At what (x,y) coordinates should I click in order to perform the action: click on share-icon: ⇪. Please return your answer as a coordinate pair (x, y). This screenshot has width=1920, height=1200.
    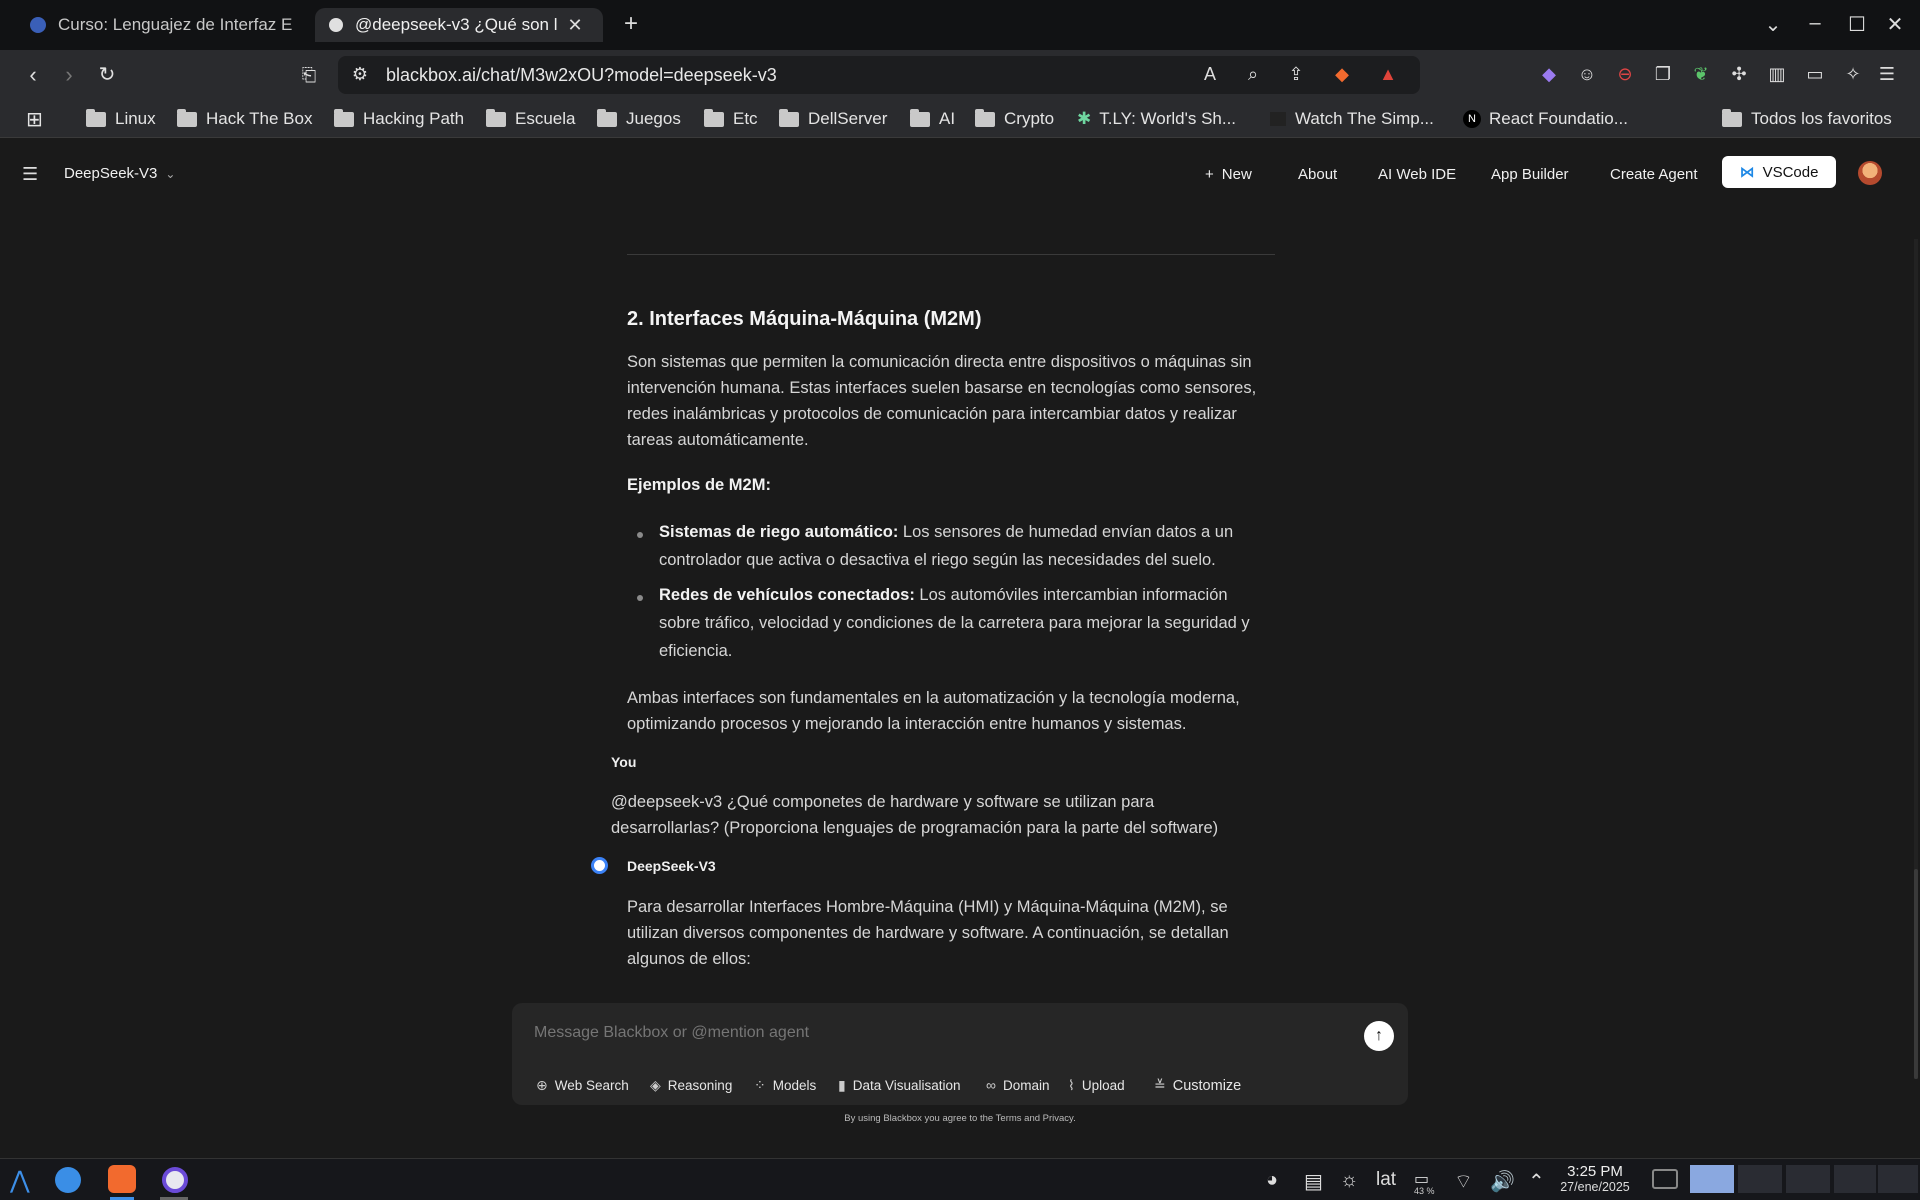
    Looking at the image, I should click on (1296, 74).